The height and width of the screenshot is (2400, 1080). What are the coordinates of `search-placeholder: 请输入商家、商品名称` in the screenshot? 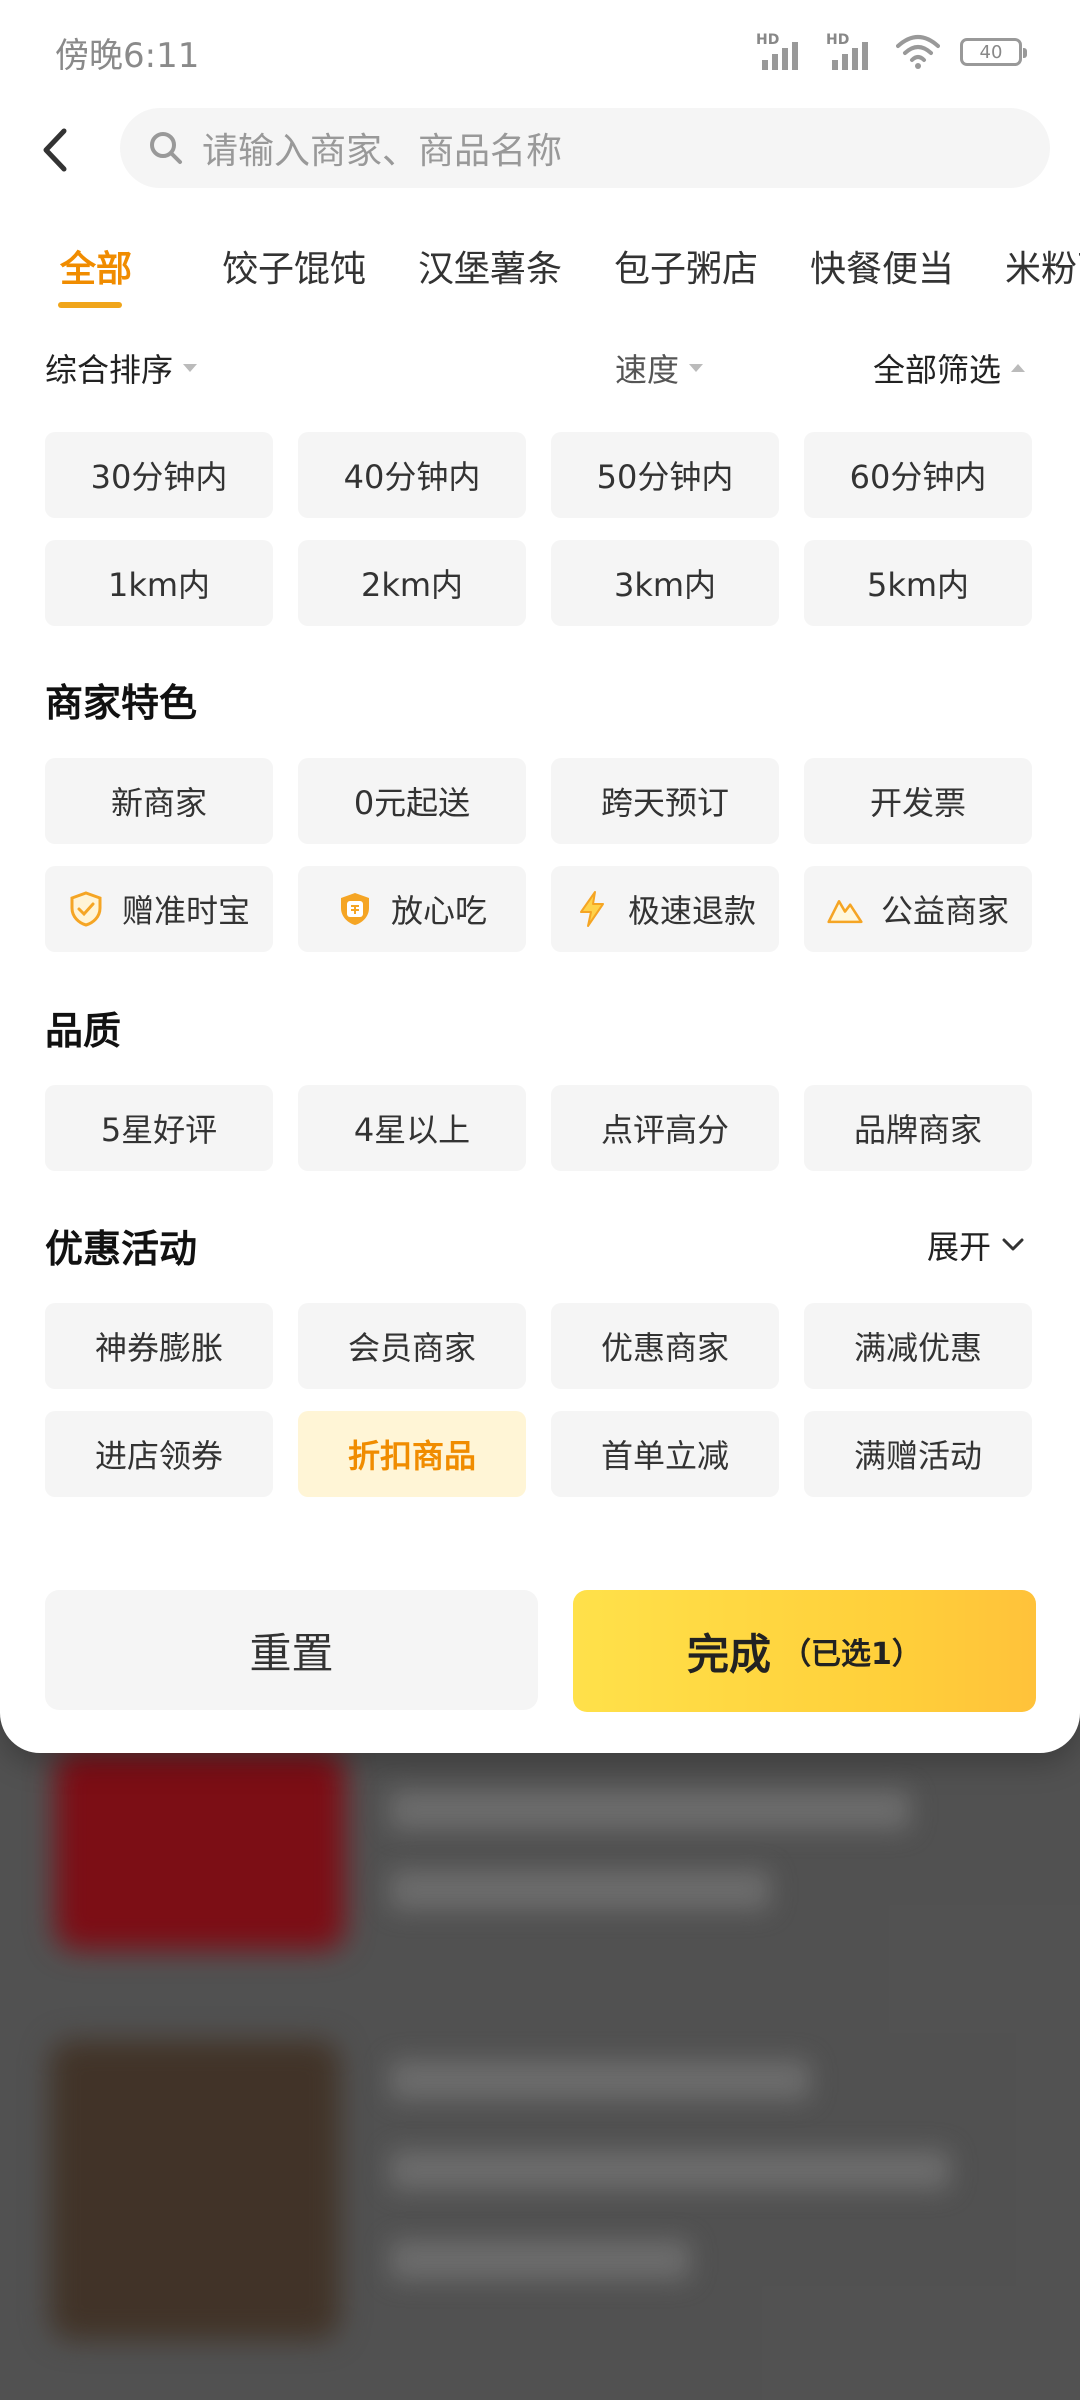 It's located at (382, 151).